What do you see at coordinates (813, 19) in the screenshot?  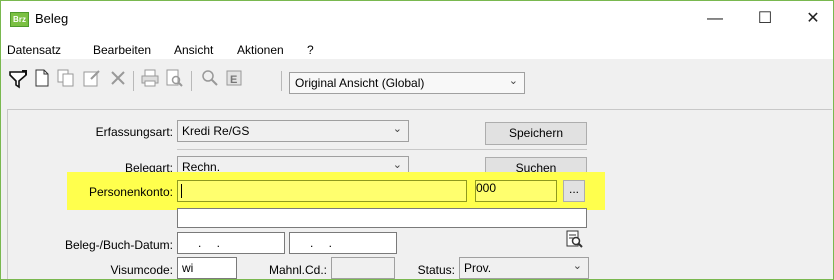 I see `close-button: ✕` at bounding box center [813, 19].